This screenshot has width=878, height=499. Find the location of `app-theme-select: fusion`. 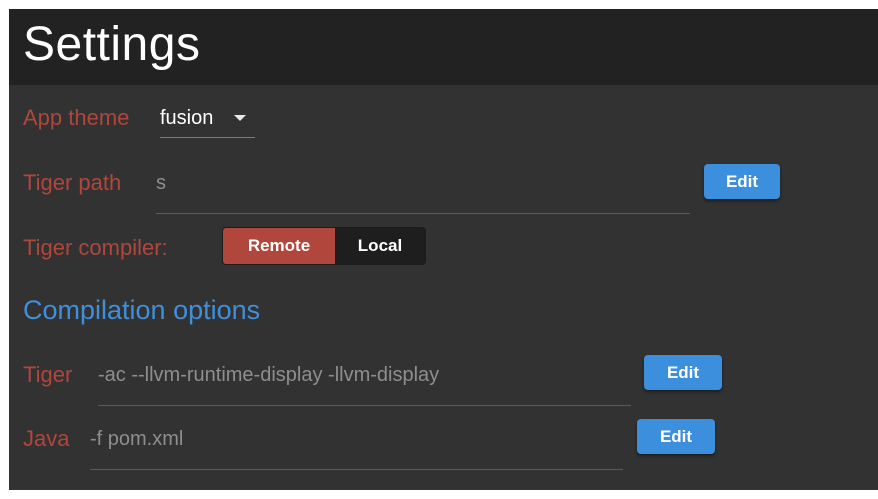

app-theme-select: fusion is located at coordinates (207, 121).